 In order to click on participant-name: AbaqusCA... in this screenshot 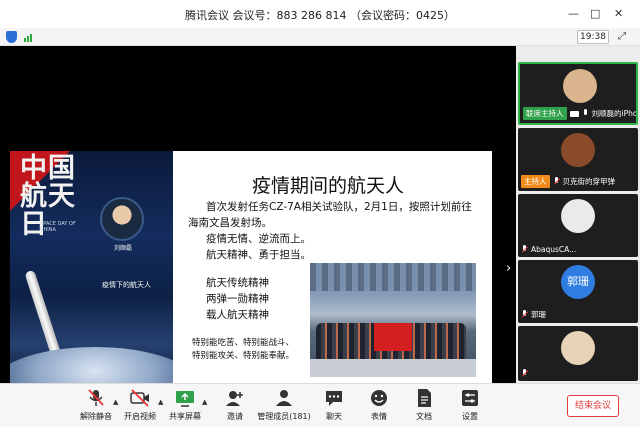, I will do `click(554, 249)`.